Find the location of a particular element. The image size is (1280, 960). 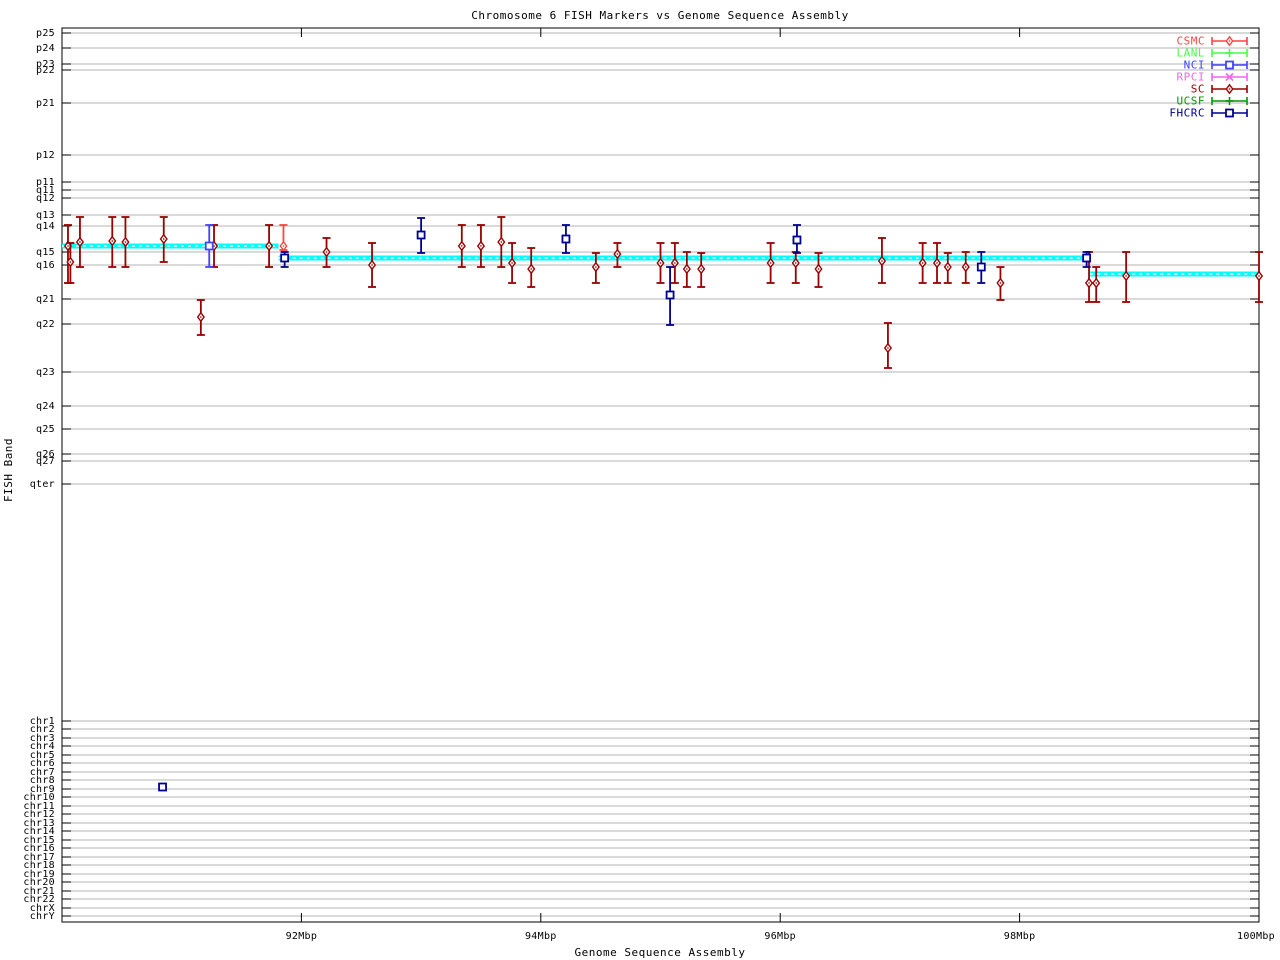

nci-marker is located at coordinates (209, 246).